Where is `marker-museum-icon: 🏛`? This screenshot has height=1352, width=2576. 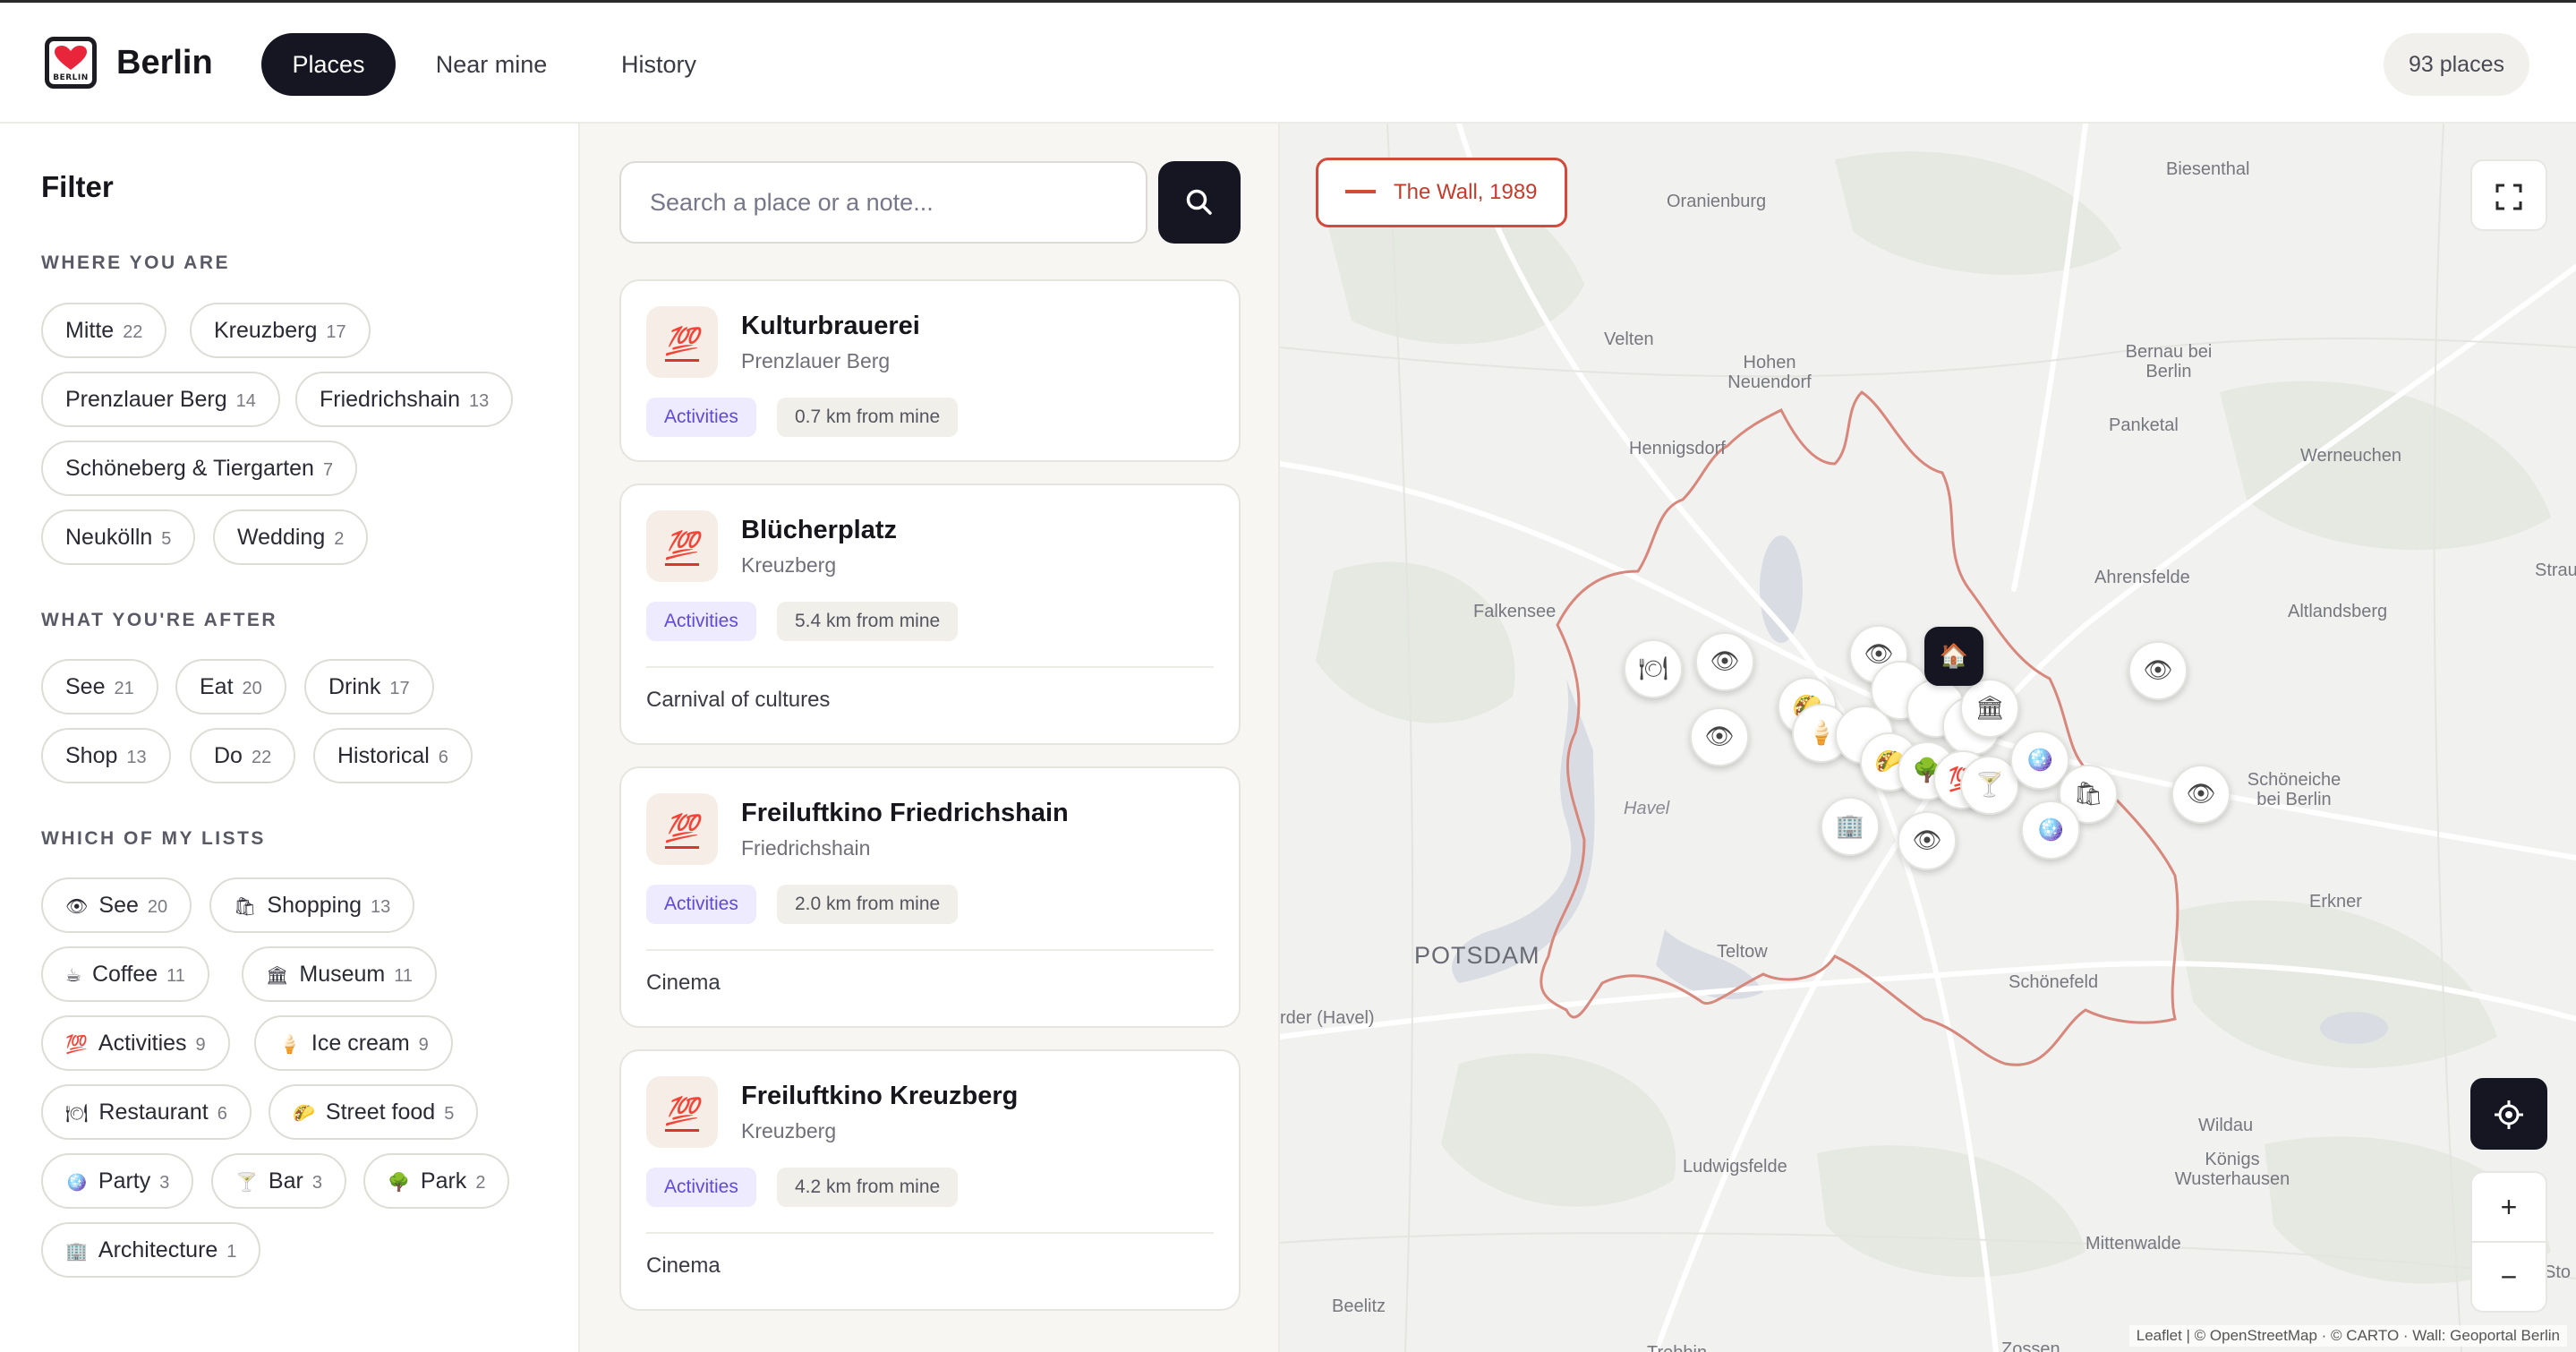
marker-museum-icon: 🏛 is located at coordinates (1989, 708).